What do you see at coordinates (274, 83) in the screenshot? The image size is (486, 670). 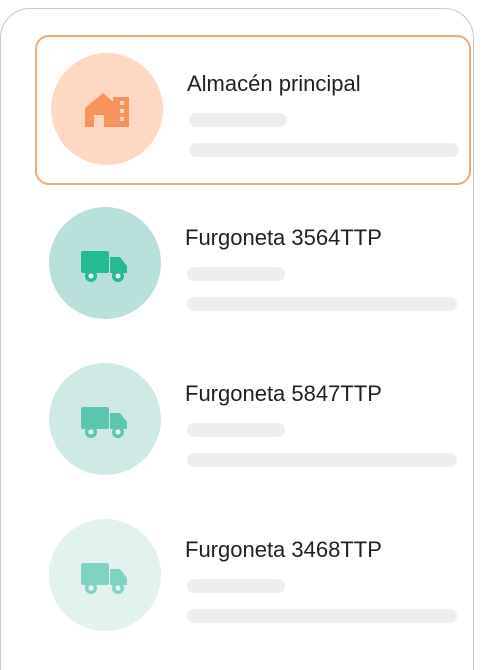 I see `item-title: Almacén principal` at bounding box center [274, 83].